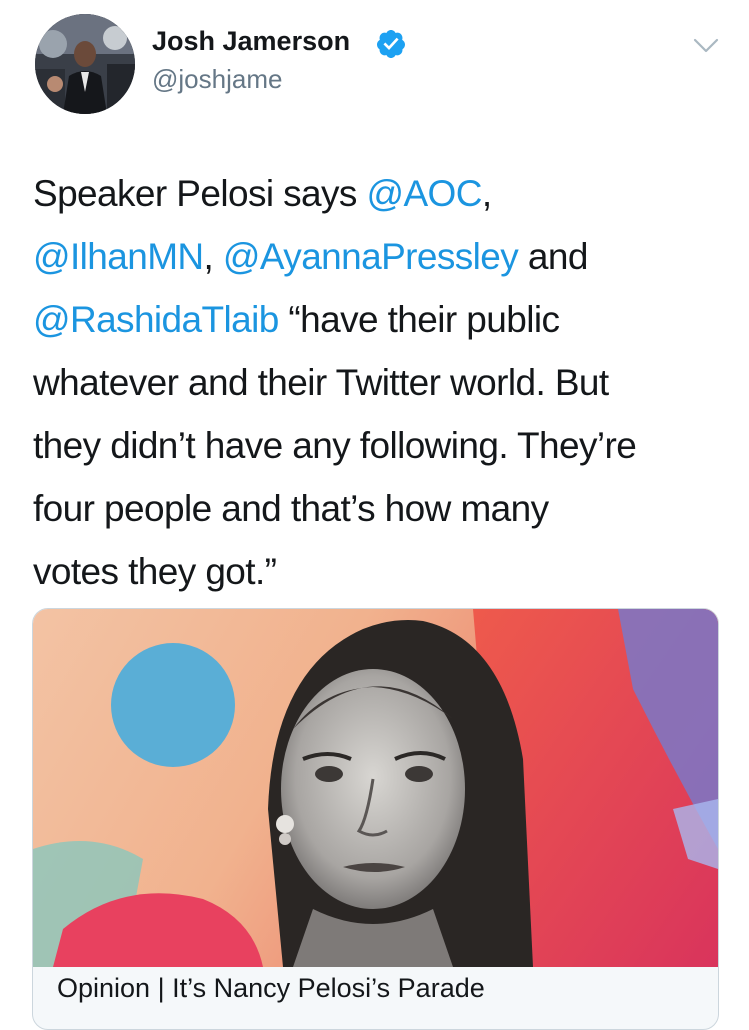 This screenshot has height=1030, width=749. I want to click on tweet-line: @RashidaTlaib “have their public, so click(383, 319).